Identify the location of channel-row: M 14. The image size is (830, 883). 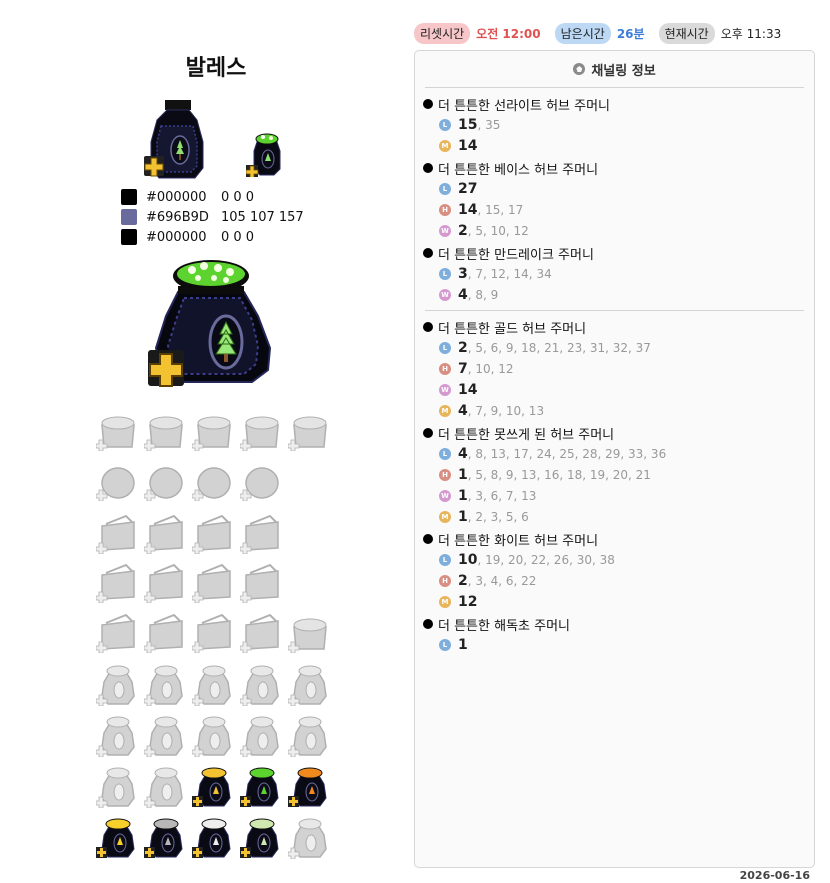
(614, 145).